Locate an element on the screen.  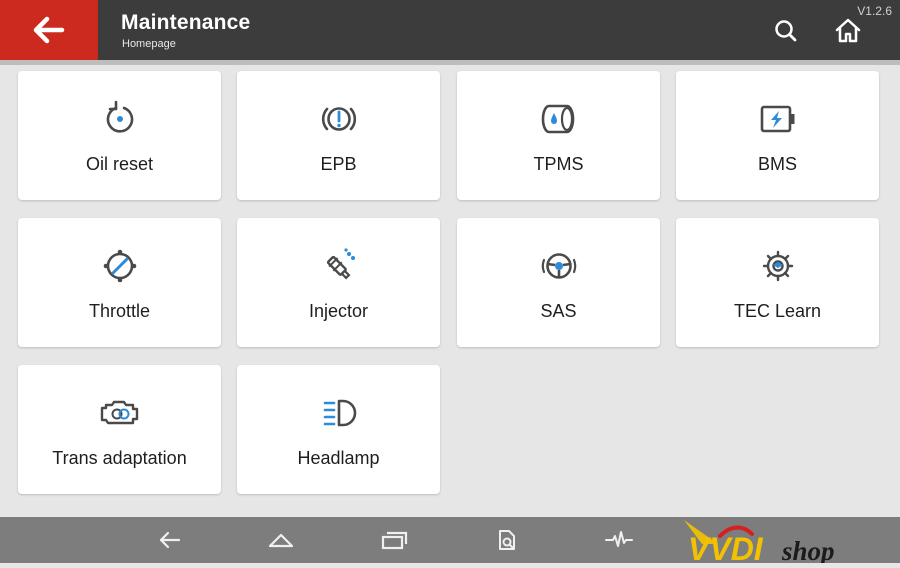
nav-document-search-button is located at coordinates (507, 540).